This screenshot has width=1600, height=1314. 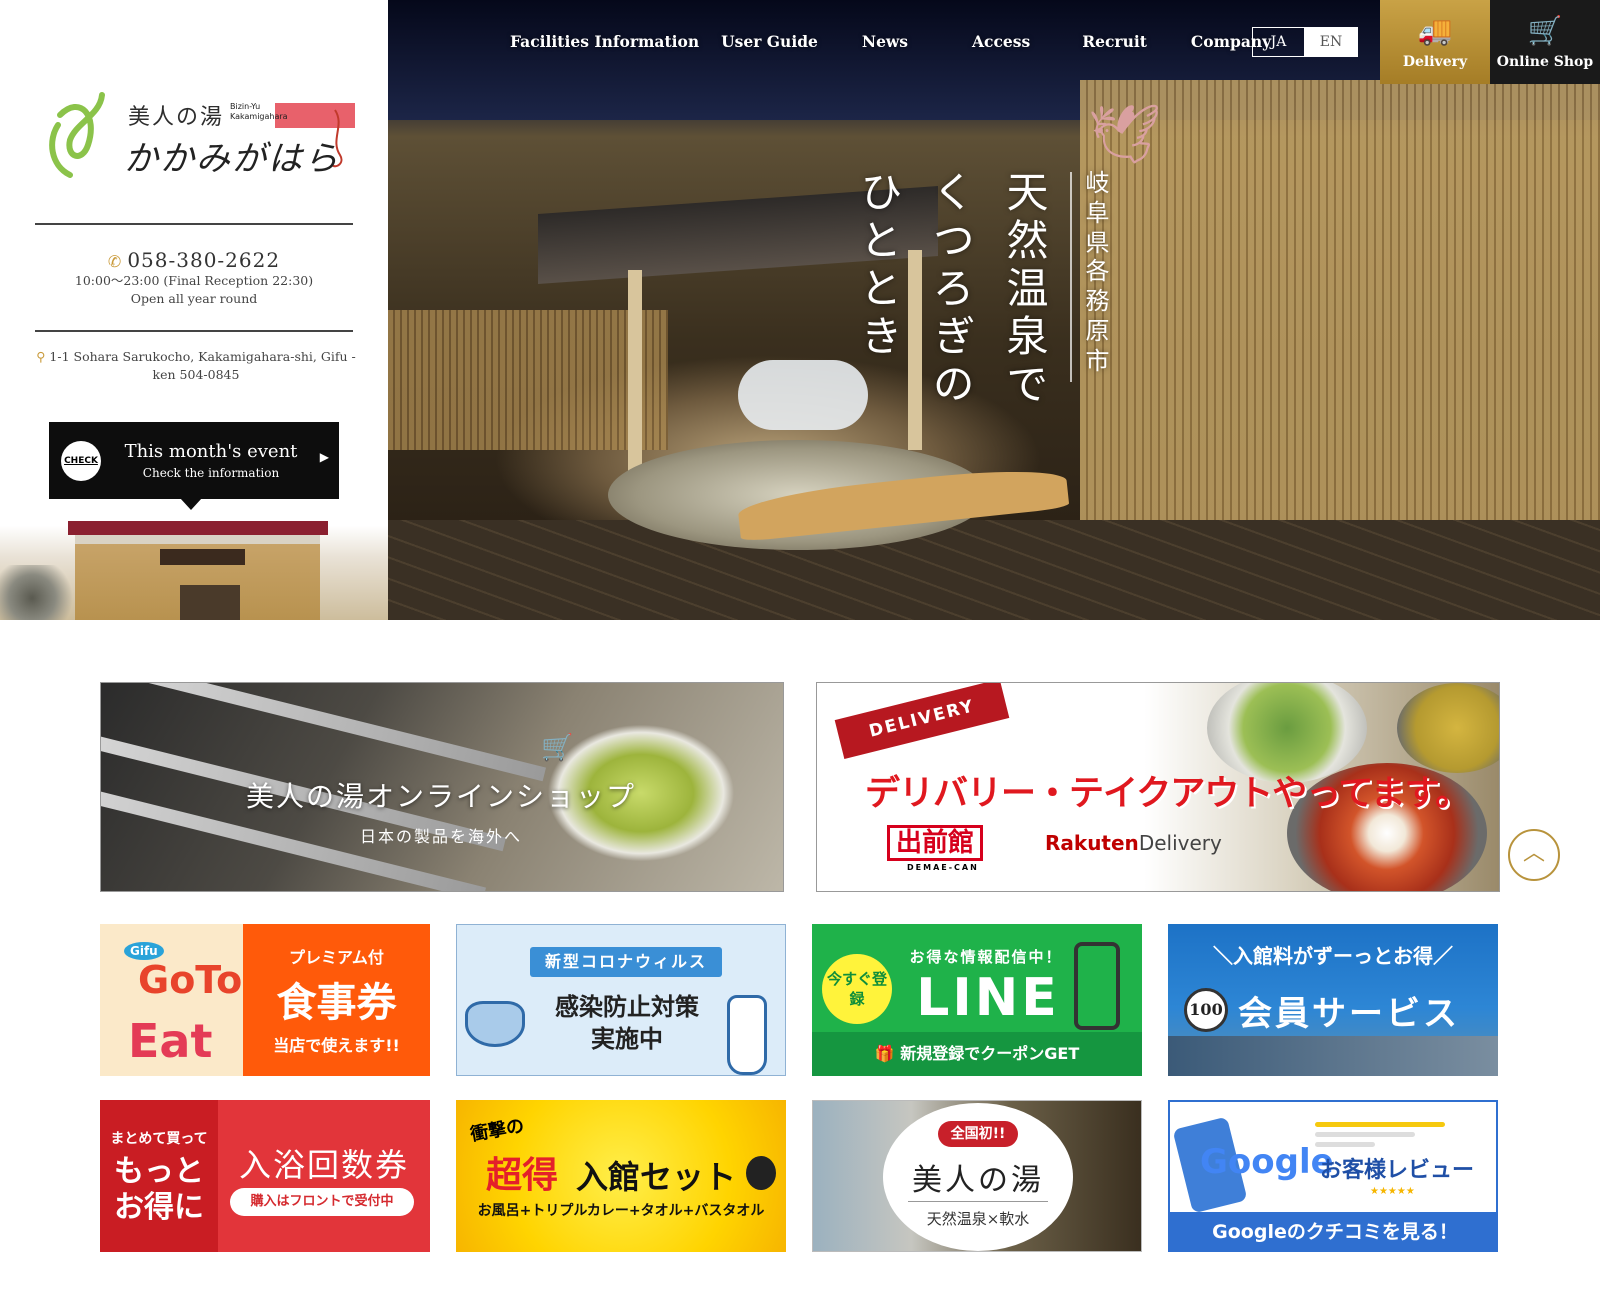 I want to click on lang-ja-button: JA, so click(x=1279, y=42).